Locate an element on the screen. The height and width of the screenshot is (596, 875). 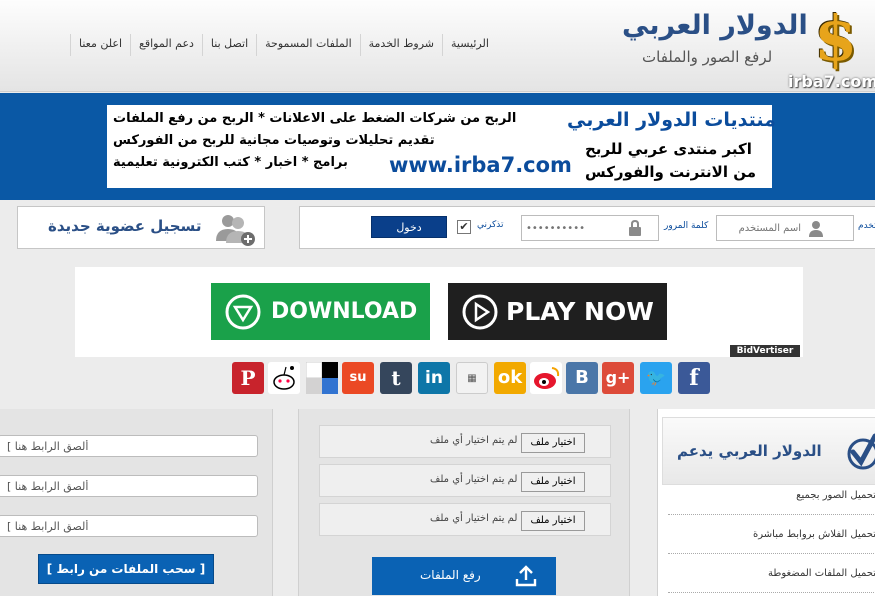
pinterest-icon: P is located at coordinates (248, 378).